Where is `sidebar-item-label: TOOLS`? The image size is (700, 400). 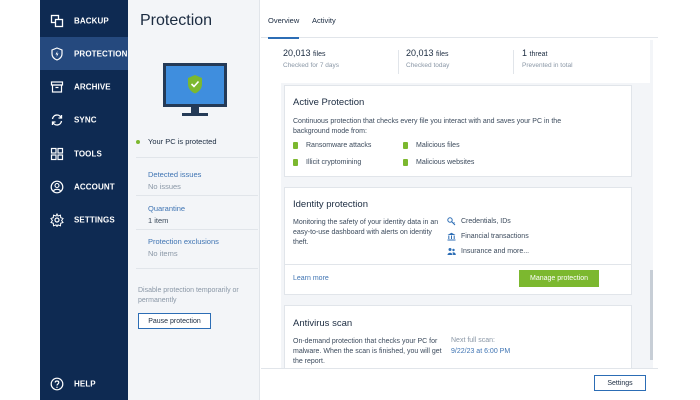 sidebar-item-label: TOOLS is located at coordinates (88, 153).